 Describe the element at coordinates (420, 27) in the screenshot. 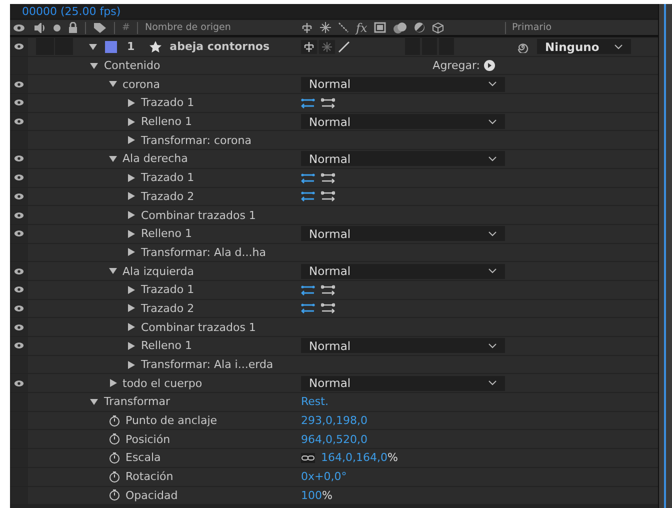

I see `half-circle-icon` at that location.